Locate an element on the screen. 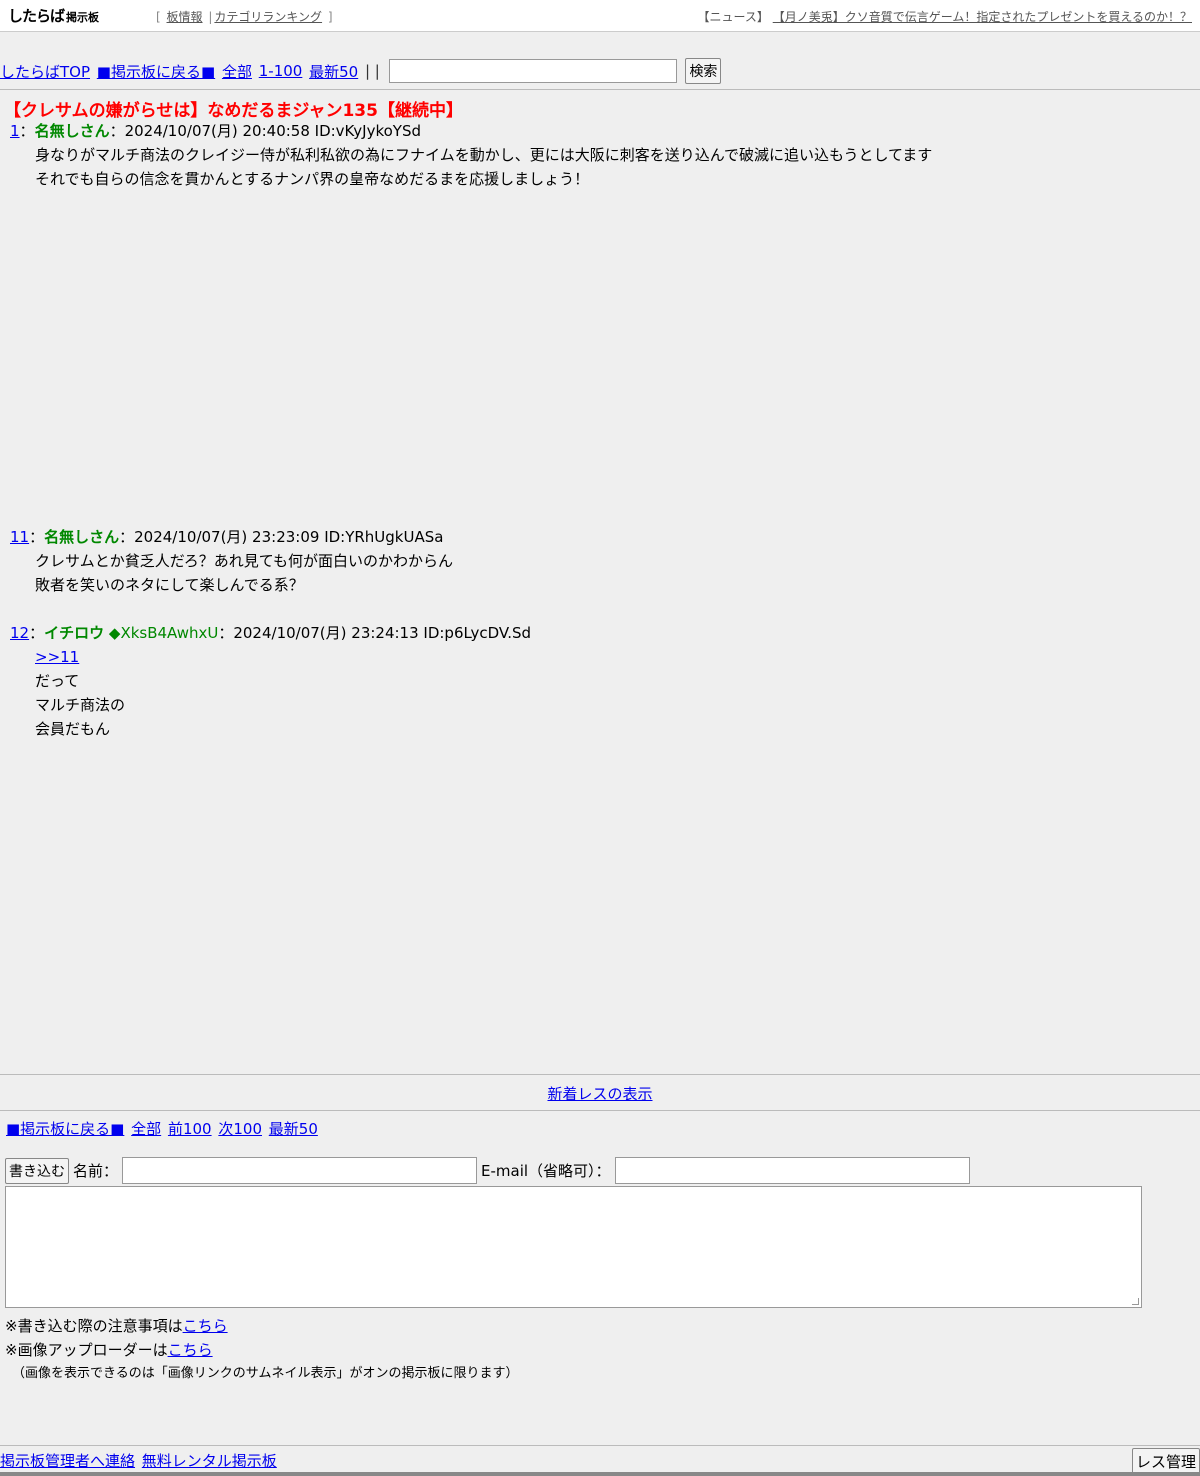  image-note: （画像を表示できるのは「画像リンクのサムネイル表示」がオンの掲示板に限ります） is located at coordinates (265, 1373).